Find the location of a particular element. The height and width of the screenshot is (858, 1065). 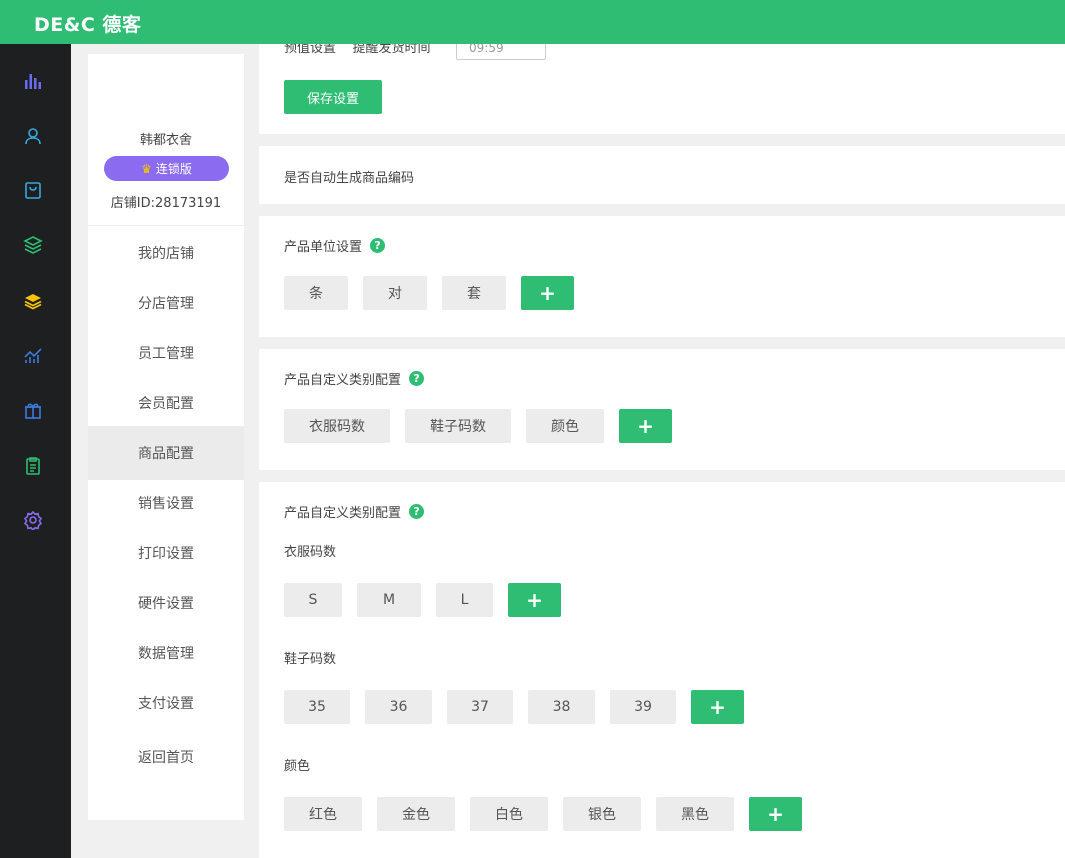

store-name: 韩都衣舍 is located at coordinates (165, 140).